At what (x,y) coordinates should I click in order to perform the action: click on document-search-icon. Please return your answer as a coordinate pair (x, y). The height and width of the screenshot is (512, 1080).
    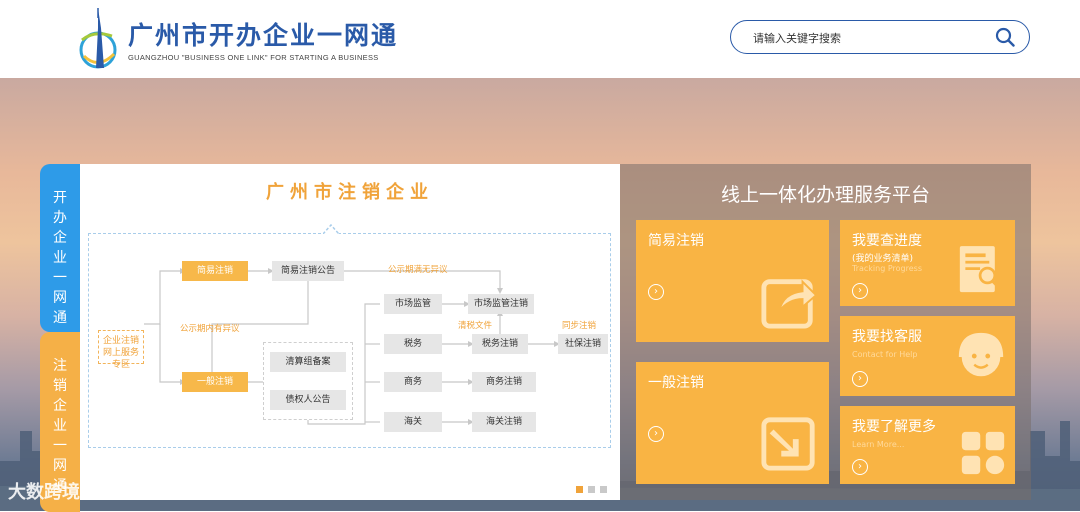
    Looking at the image, I should click on (980, 269).